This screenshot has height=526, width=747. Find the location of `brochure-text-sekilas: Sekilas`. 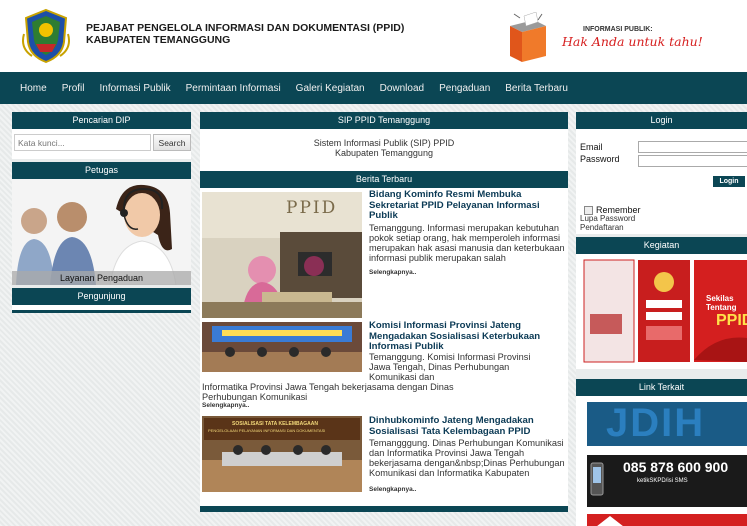

brochure-text-sekilas: Sekilas is located at coordinates (720, 298).